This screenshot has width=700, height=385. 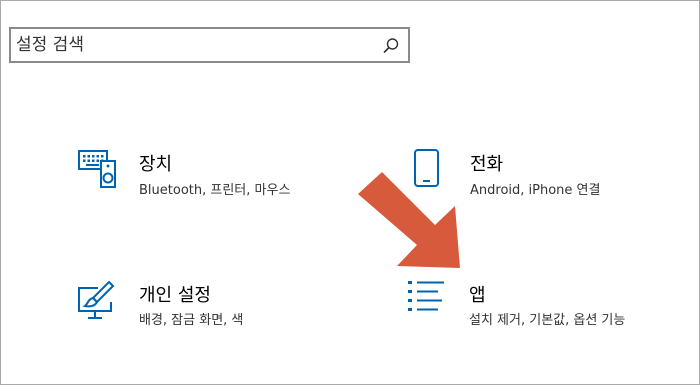 What do you see at coordinates (487, 164) in the screenshot?
I see `tile-phone-title: 전화` at bounding box center [487, 164].